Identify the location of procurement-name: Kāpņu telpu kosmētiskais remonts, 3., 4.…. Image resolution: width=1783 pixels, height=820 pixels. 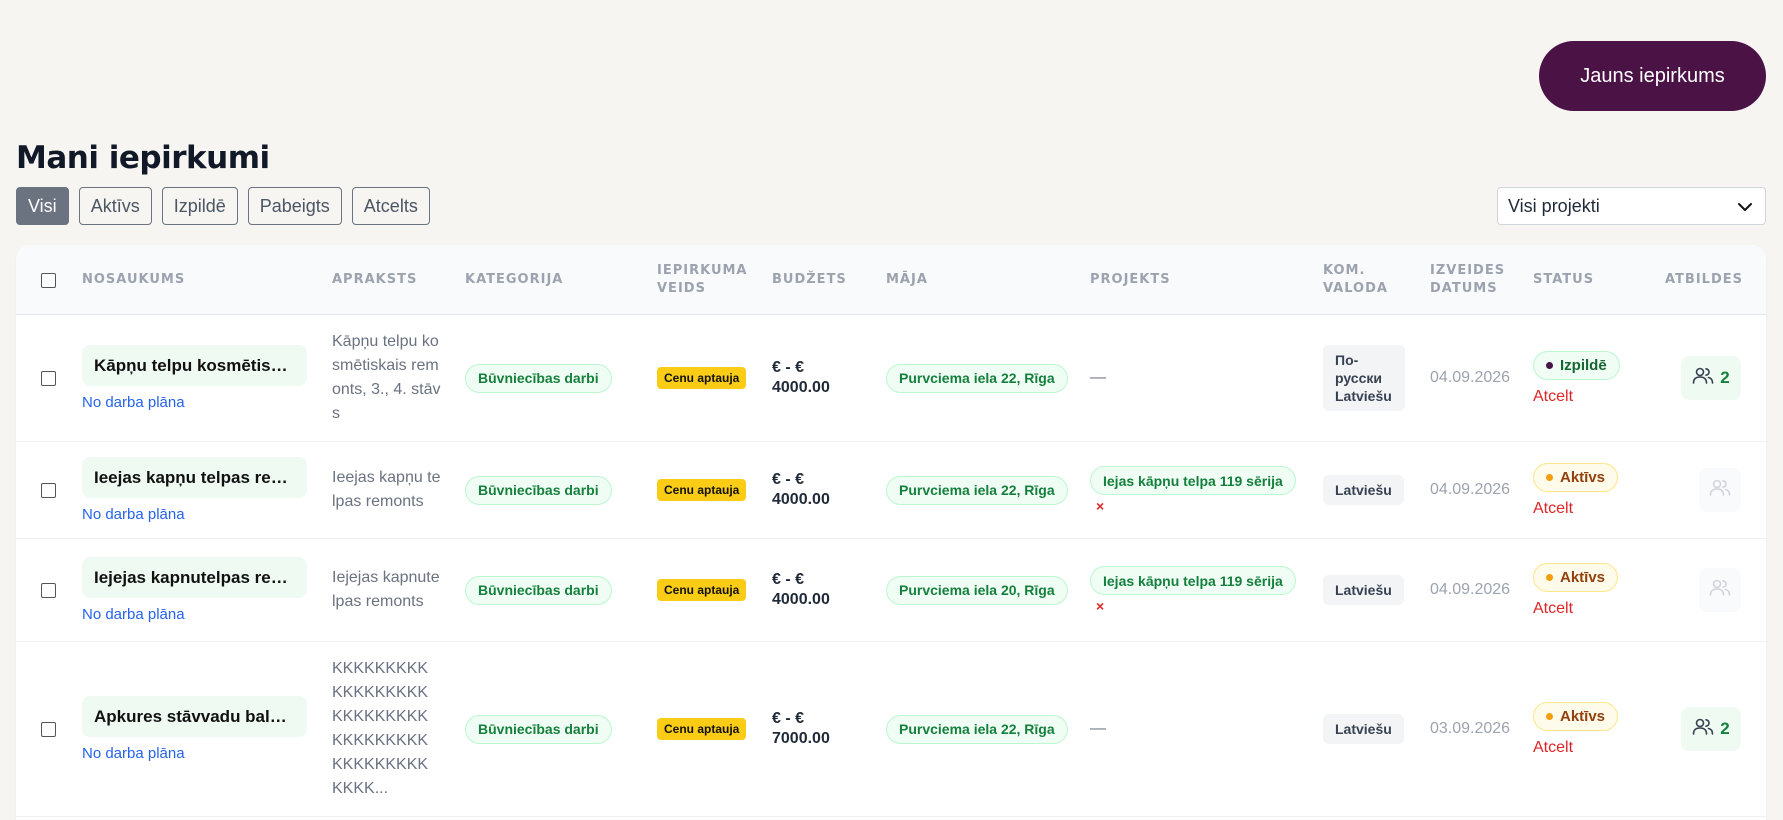
(194, 365).